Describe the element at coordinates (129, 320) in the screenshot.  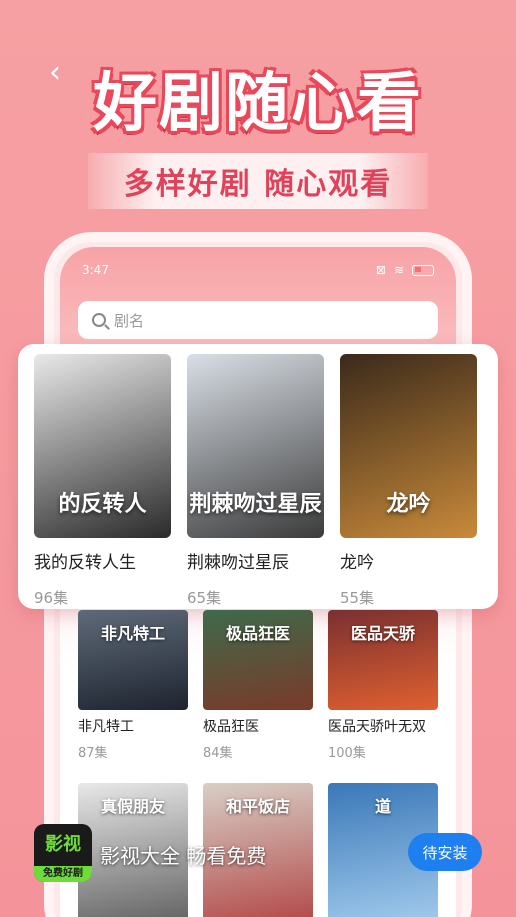
I see `search-placeholder: 剧名` at that location.